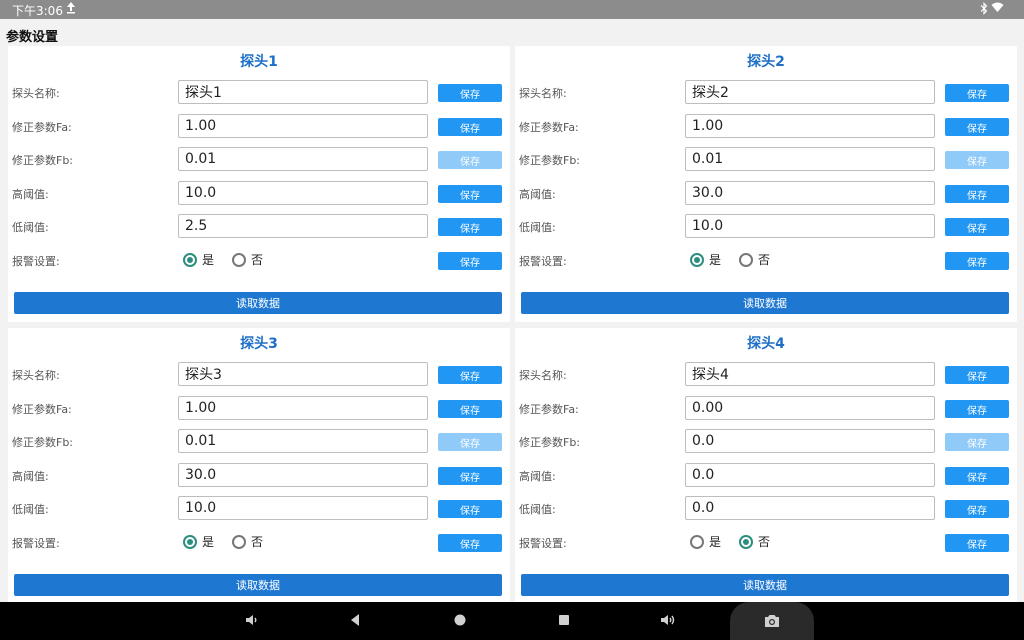  I want to click on wifi-icon, so click(997, 9).